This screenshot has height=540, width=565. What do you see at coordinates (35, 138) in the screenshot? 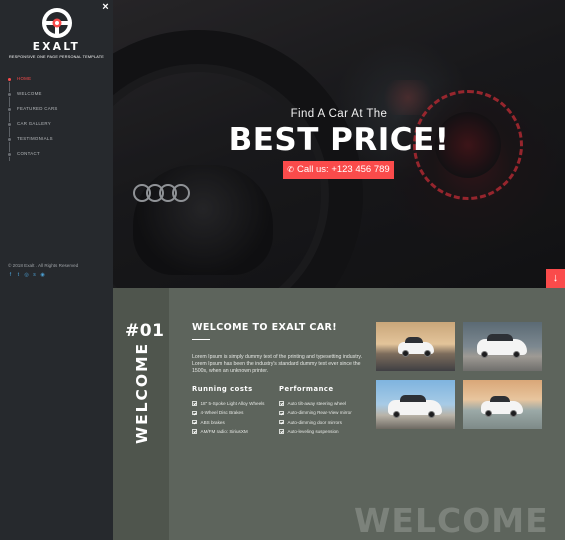
I see `nav-label: TESTIMONIALS` at bounding box center [35, 138].